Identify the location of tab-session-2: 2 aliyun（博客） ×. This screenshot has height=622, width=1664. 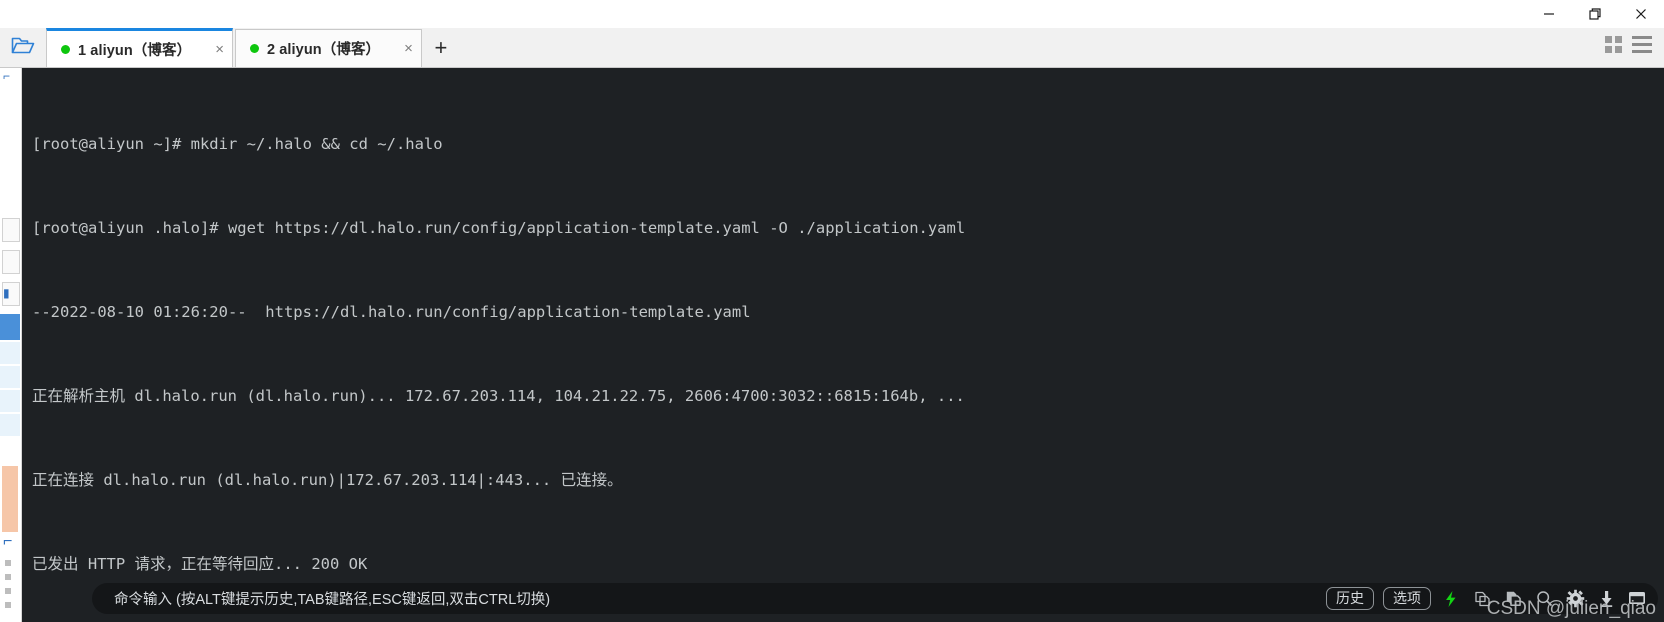
(328, 48).